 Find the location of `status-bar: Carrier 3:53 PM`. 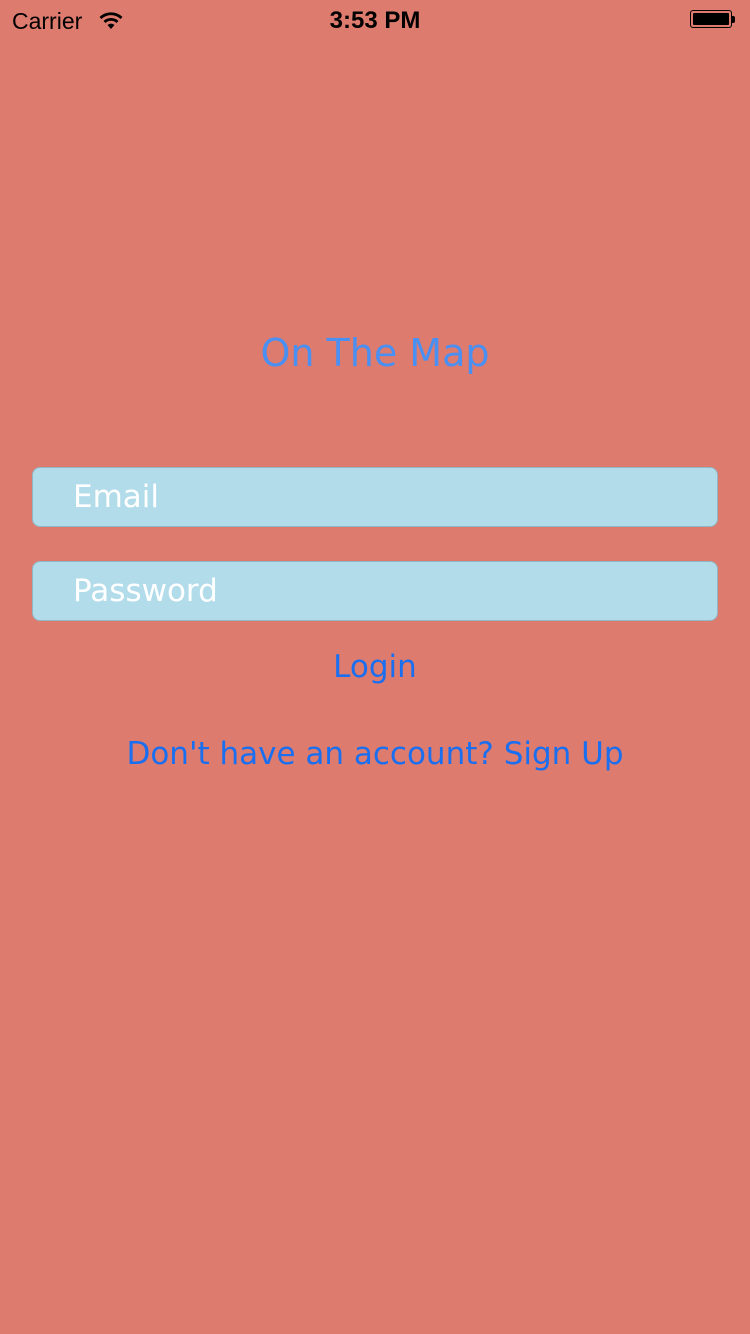

status-bar: Carrier 3:53 PM is located at coordinates (375, 20).